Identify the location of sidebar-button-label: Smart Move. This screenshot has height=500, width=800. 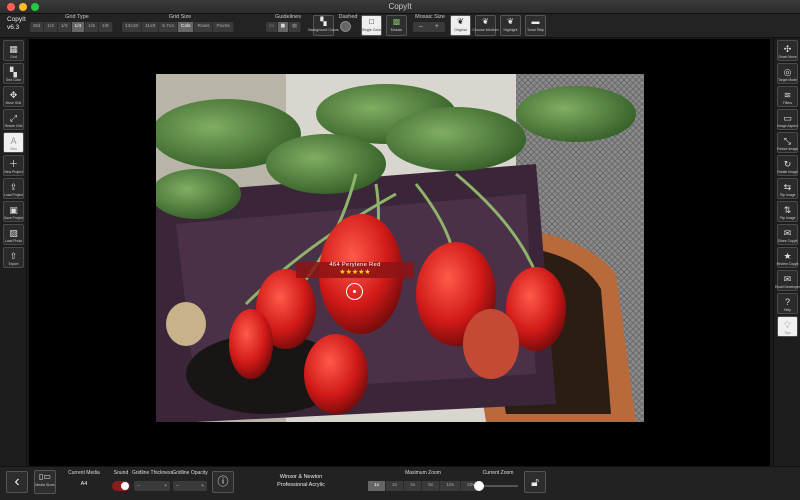
(787, 57).